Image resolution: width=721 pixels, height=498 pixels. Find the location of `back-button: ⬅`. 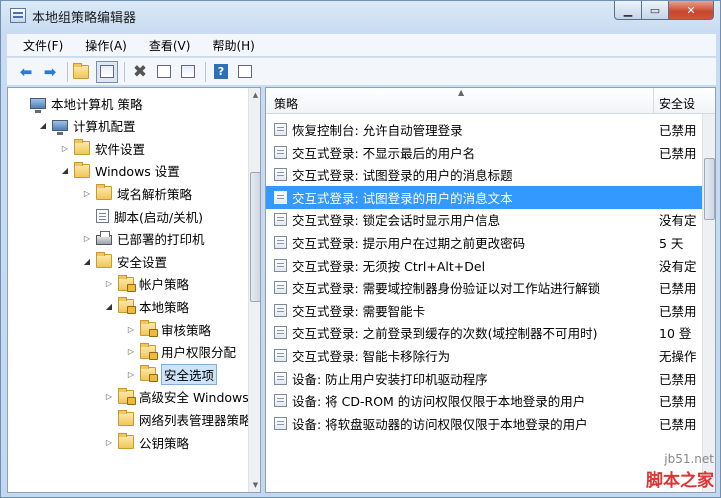

back-button: ⬅ is located at coordinates (26, 72).